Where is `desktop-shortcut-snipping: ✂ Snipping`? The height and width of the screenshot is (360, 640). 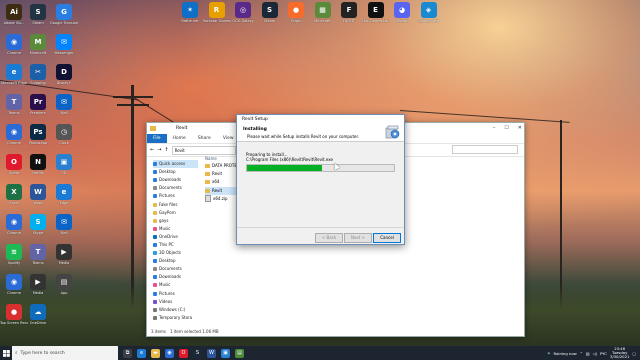
desktop-shortcut-snipping: ✂ Snipping is located at coordinates (38, 74).